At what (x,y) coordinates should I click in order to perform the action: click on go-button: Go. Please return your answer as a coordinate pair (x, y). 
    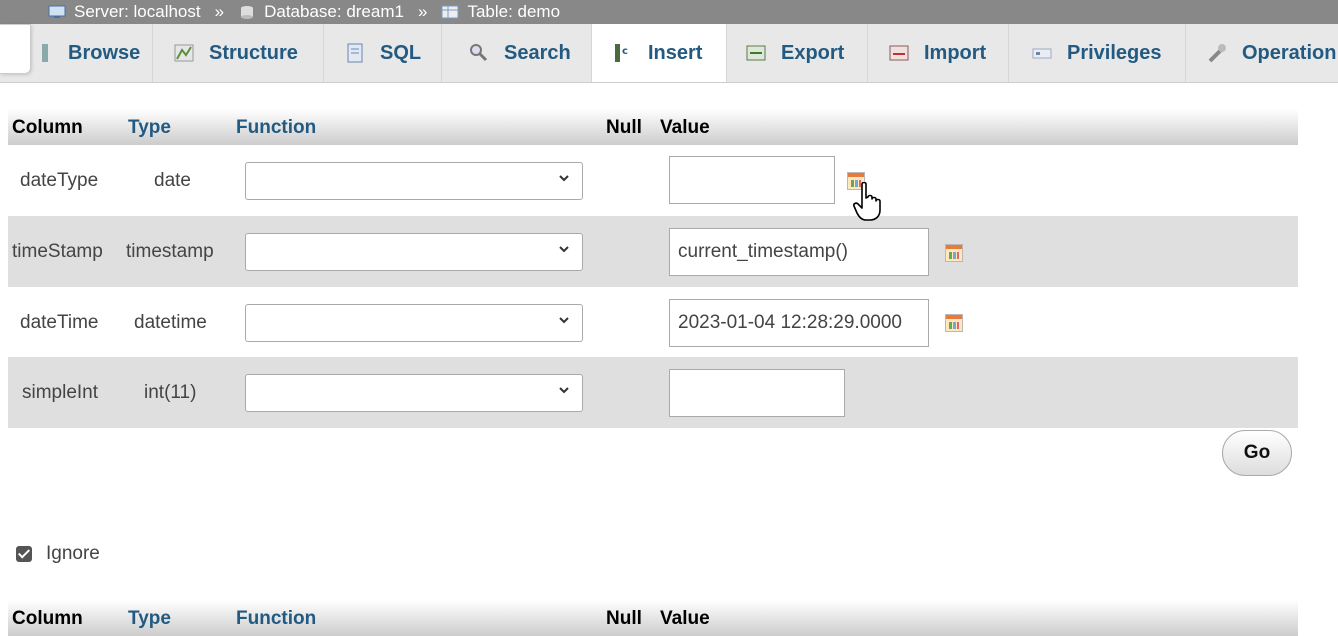
    Looking at the image, I should click on (1257, 453).